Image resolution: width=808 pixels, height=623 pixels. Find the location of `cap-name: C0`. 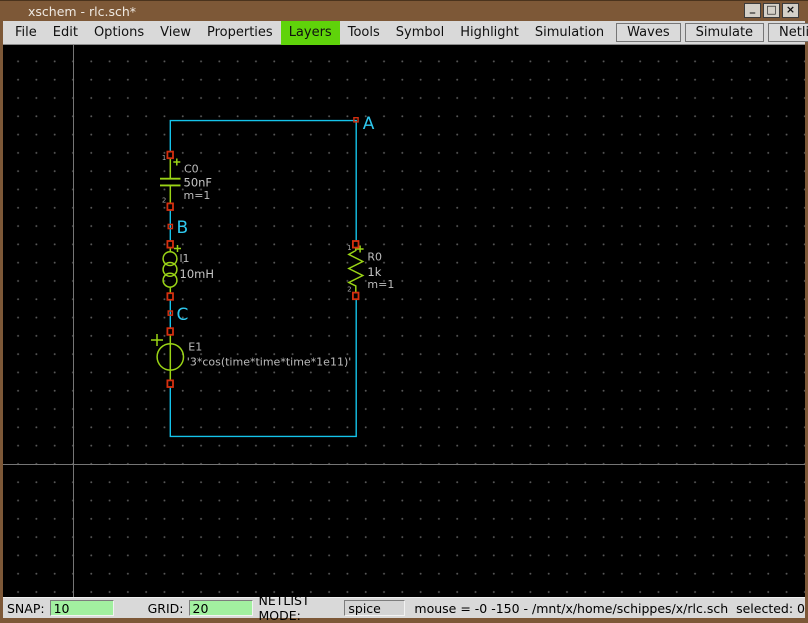

cap-name: C0 is located at coordinates (191, 169).